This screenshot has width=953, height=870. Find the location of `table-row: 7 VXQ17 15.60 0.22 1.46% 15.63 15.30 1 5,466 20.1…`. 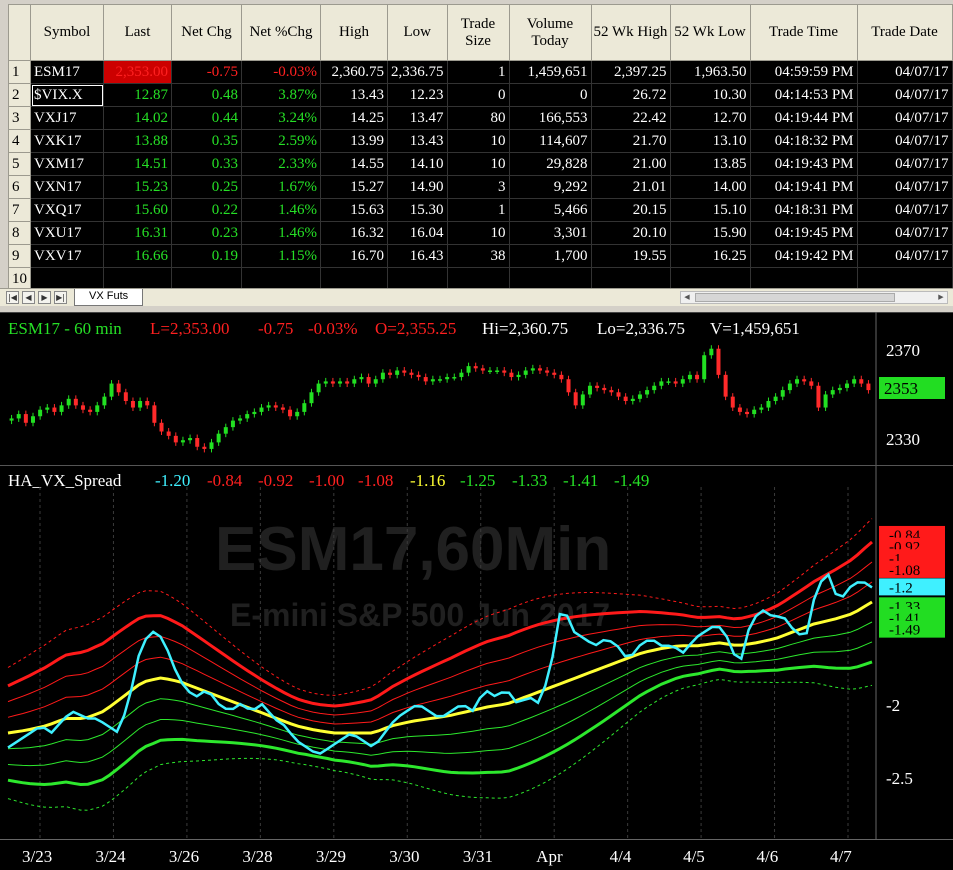

table-row: 7 VXQ17 15.60 0.22 1.46% 15.63 15.30 1 5,466 20.1… is located at coordinates (480, 210).